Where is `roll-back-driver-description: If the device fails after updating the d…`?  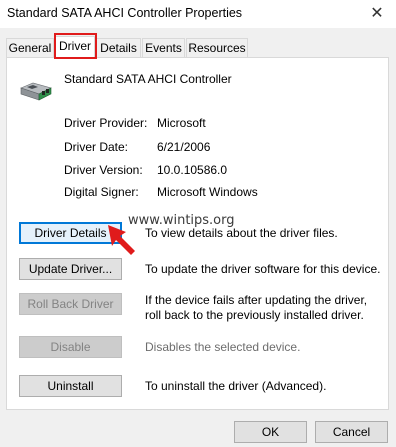 roll-back-driver-description: If the device fails after updating the d… is located at coordinates (256, 307).